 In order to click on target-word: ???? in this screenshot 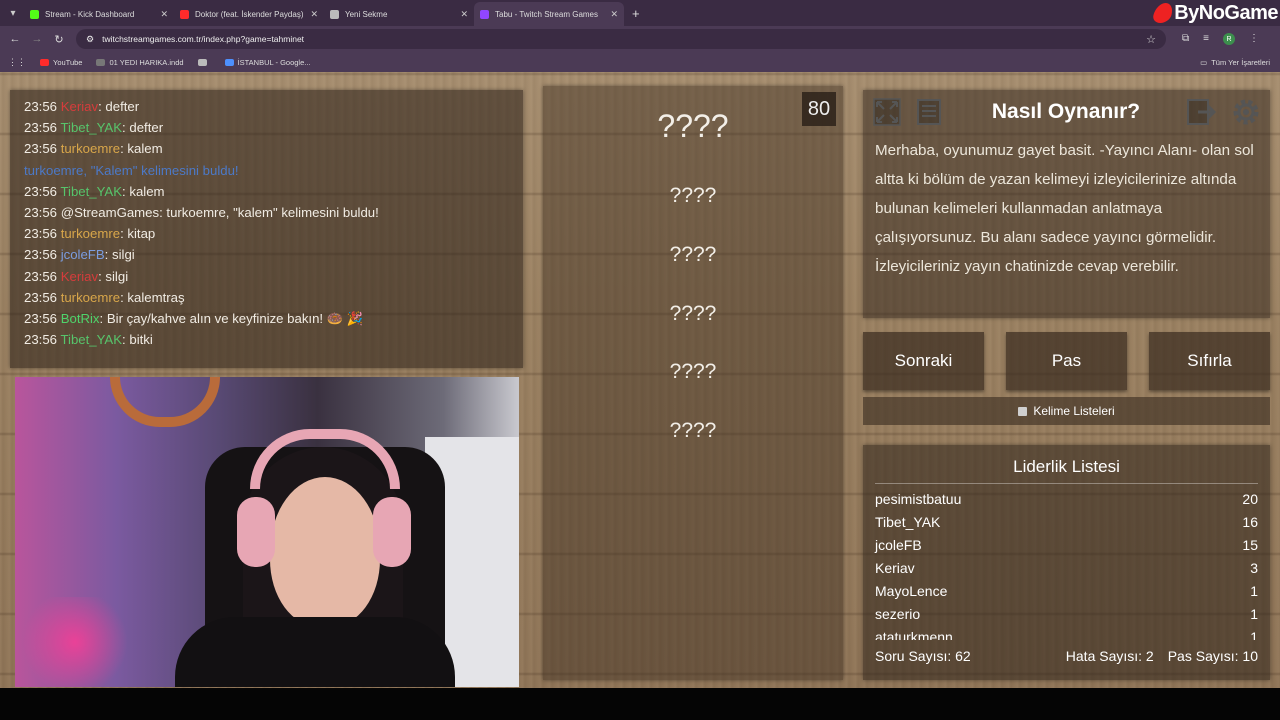, I will do `click(693, 126)`.